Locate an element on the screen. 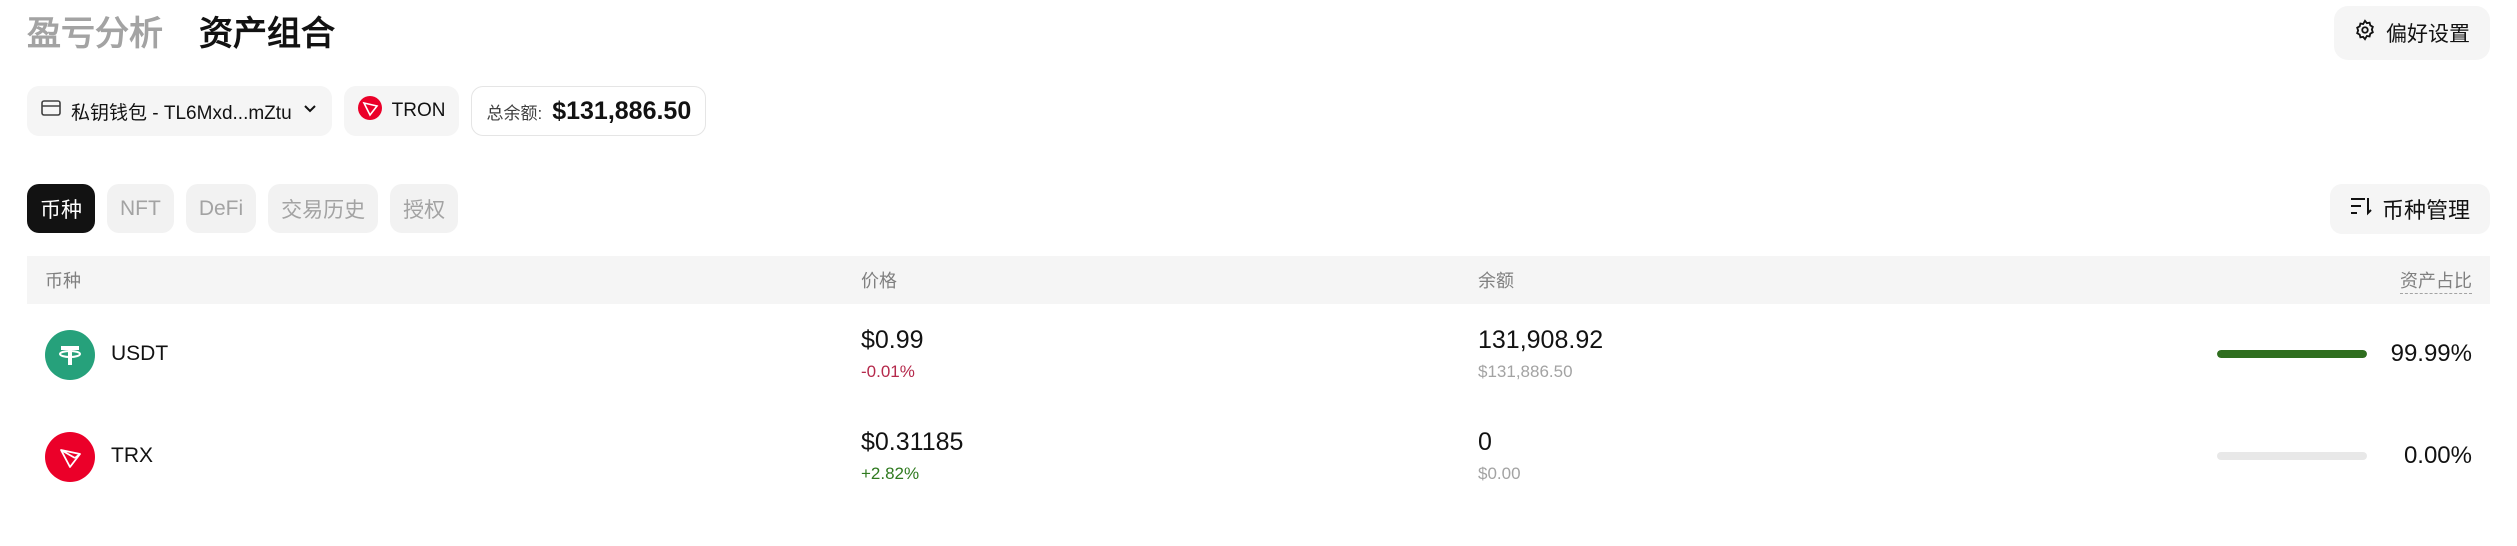 Image resolution: width=2517 pixels, height=546 pixels. price-change: +2.82% is located at coordinates (890, 473).